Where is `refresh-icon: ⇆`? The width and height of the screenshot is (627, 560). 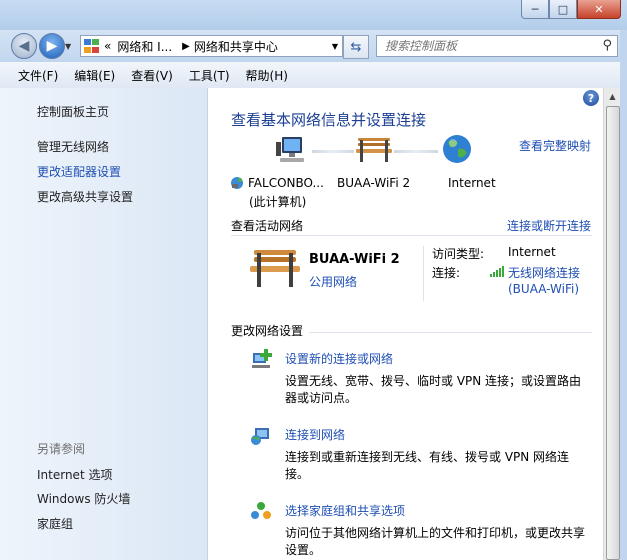 refresh-icon: ⇆ is located at coordinates (356, 47).